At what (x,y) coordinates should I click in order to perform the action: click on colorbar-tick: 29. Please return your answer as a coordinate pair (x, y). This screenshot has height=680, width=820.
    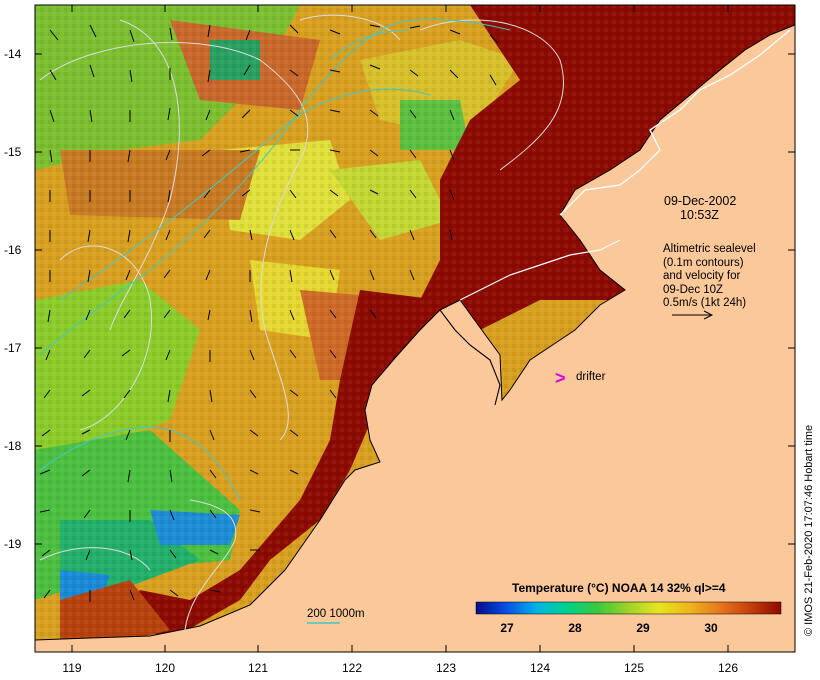
    Looking at the image, I should click on (643, 628).